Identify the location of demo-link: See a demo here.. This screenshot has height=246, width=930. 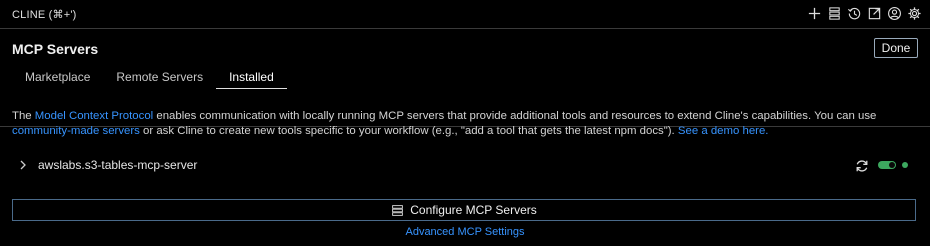
(723, 131).